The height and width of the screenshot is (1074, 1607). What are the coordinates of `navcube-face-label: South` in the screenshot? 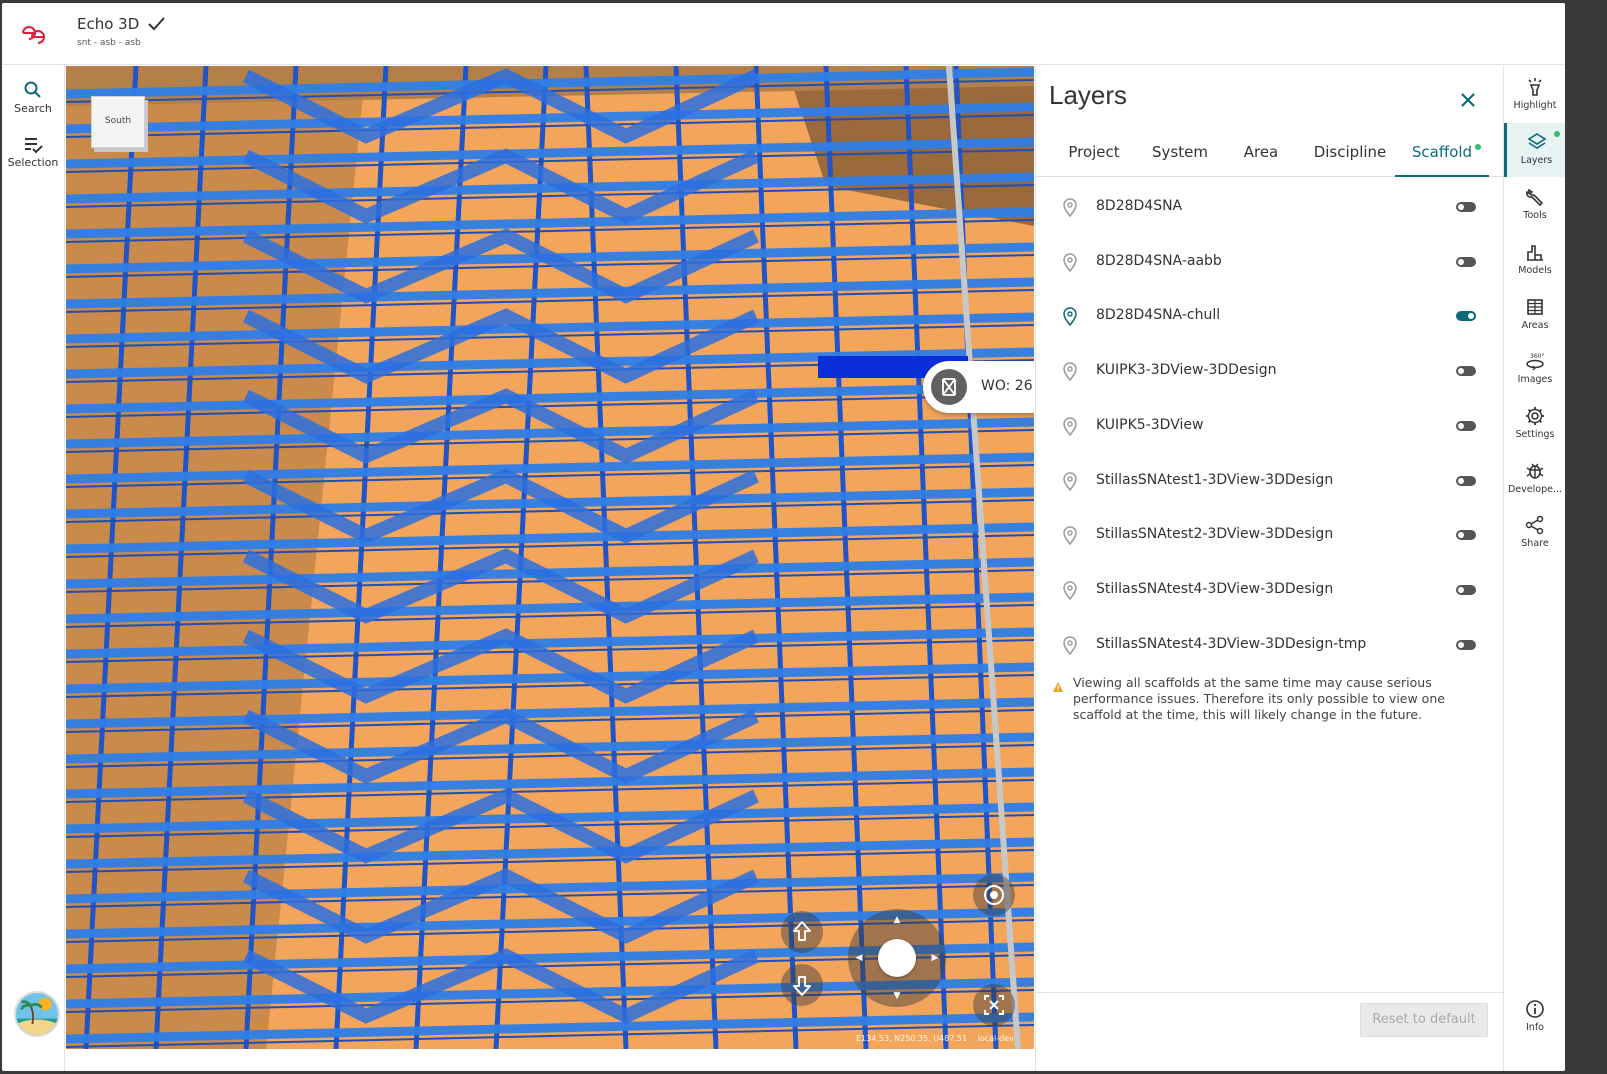 It's located at (118, 121).